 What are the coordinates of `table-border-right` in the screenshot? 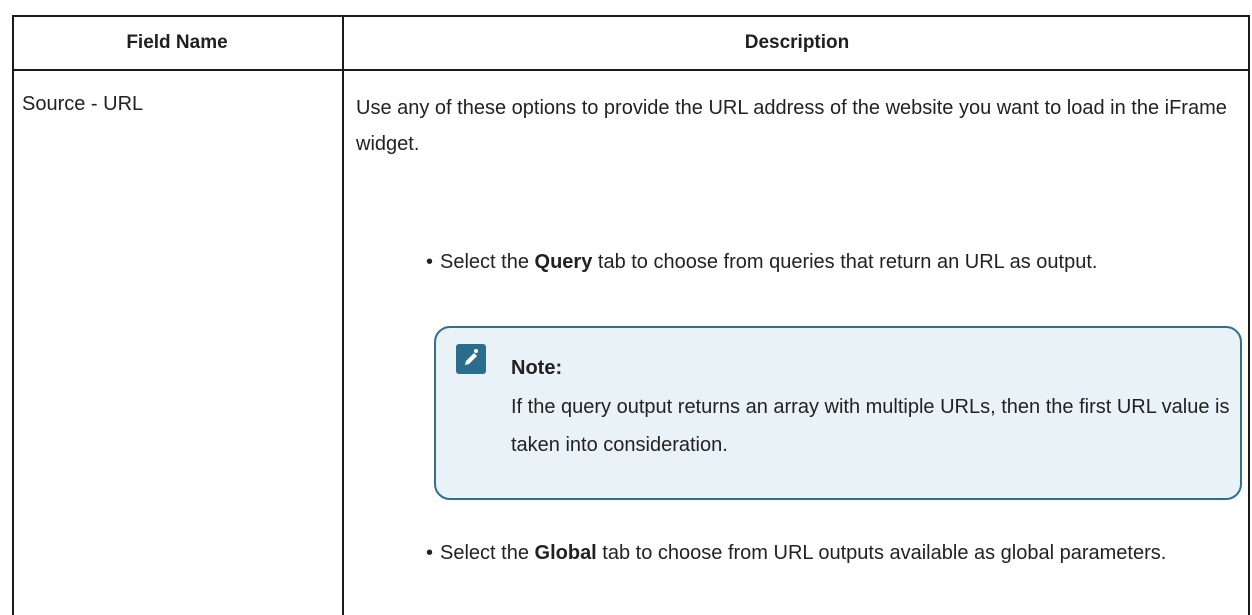 It's located at (1249, 343).